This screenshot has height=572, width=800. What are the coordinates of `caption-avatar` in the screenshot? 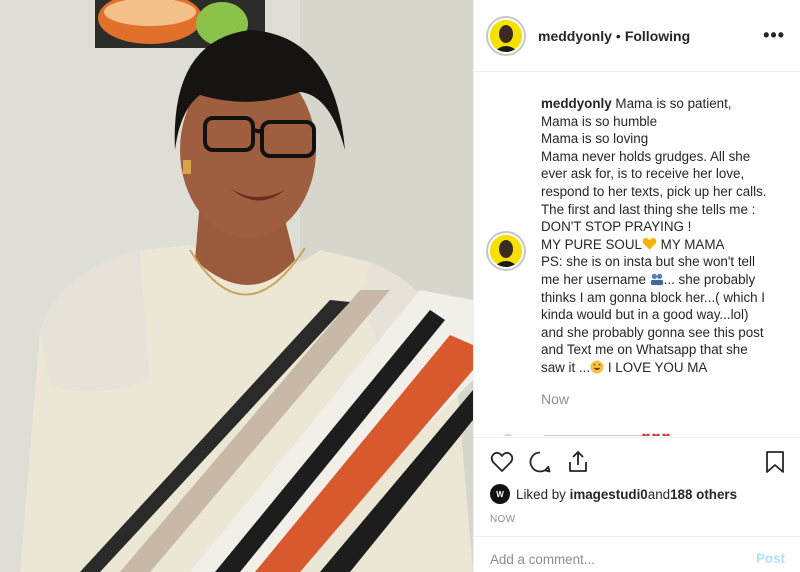 It's located at (506, 251).